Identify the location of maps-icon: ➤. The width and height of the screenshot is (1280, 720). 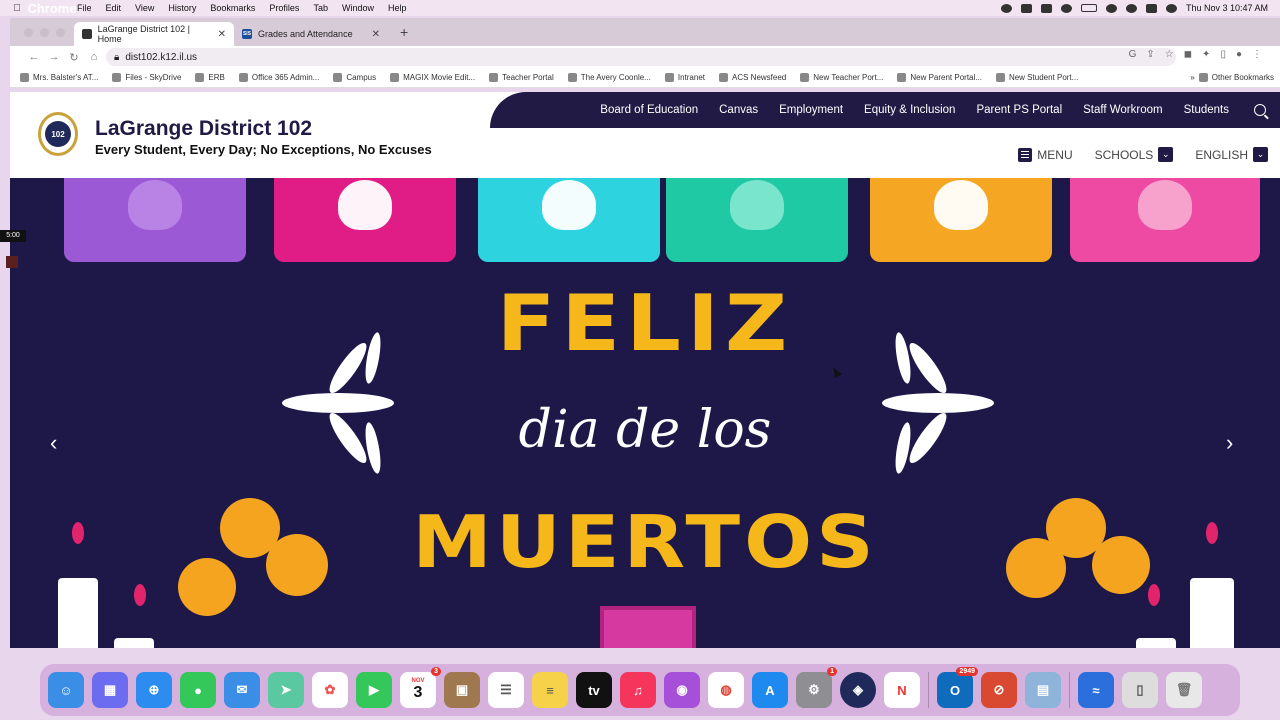
(286, 690).